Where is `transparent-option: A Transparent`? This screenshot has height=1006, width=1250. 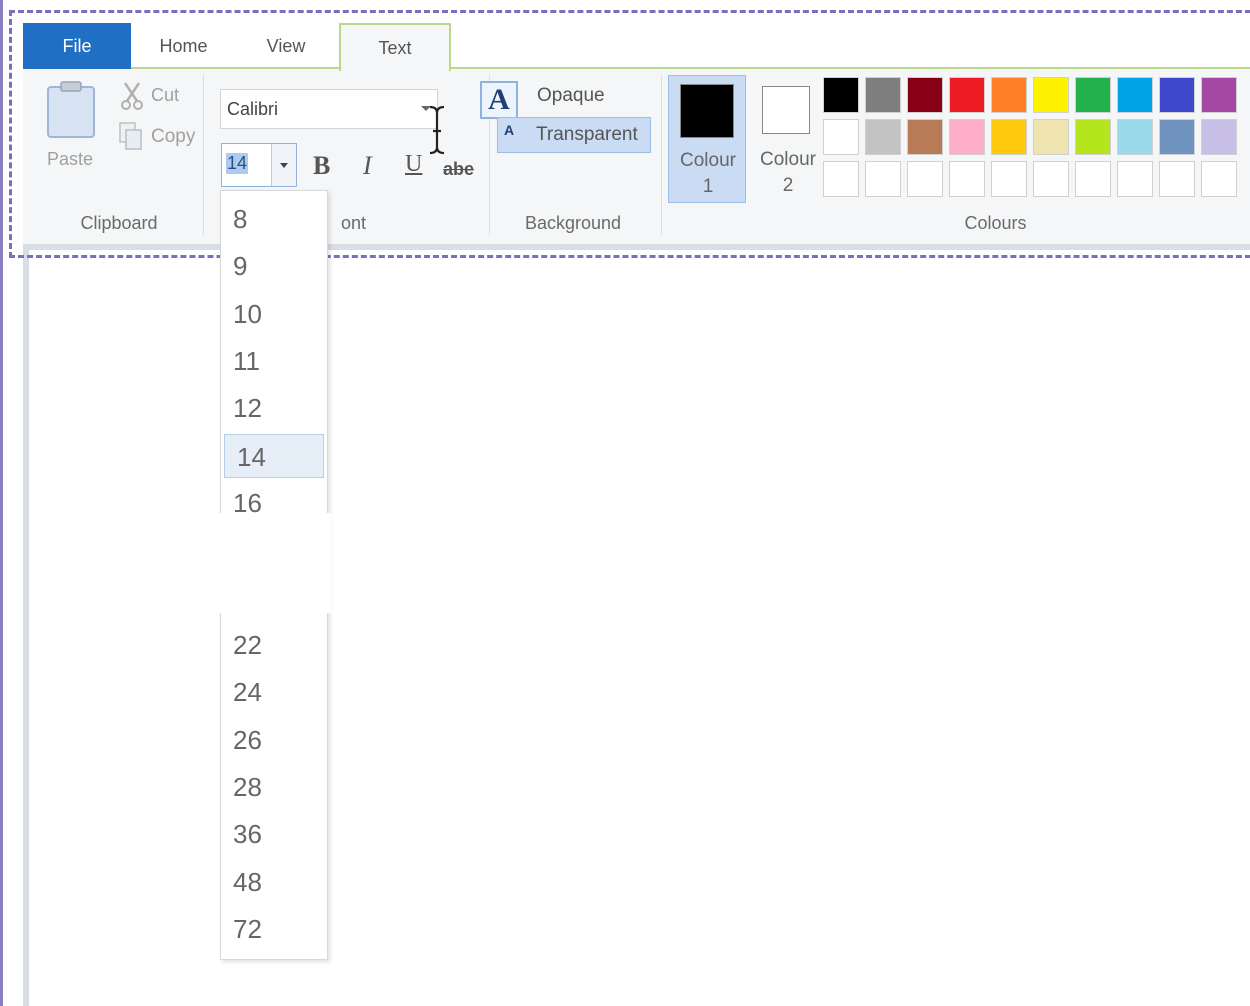 transparent-option: A Transparent is located at coordinates (574, 135).